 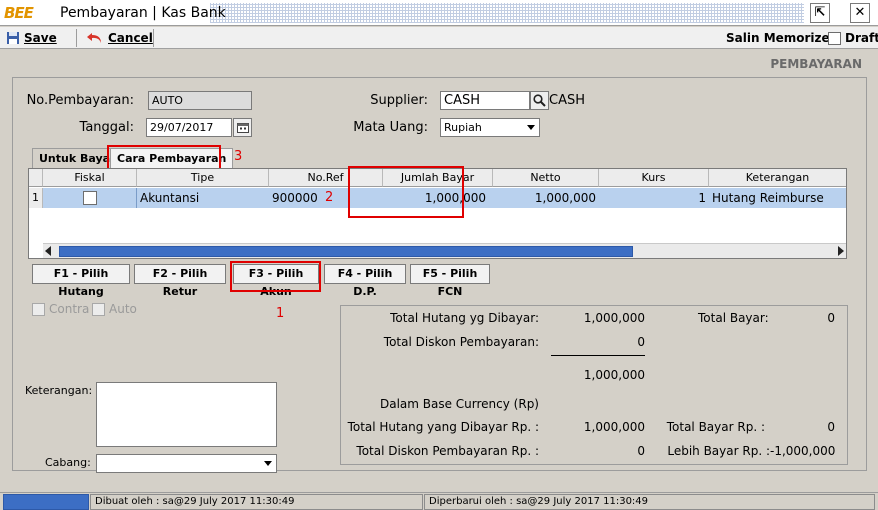 I want to click on row-number-header, so click(x=36, y=178).